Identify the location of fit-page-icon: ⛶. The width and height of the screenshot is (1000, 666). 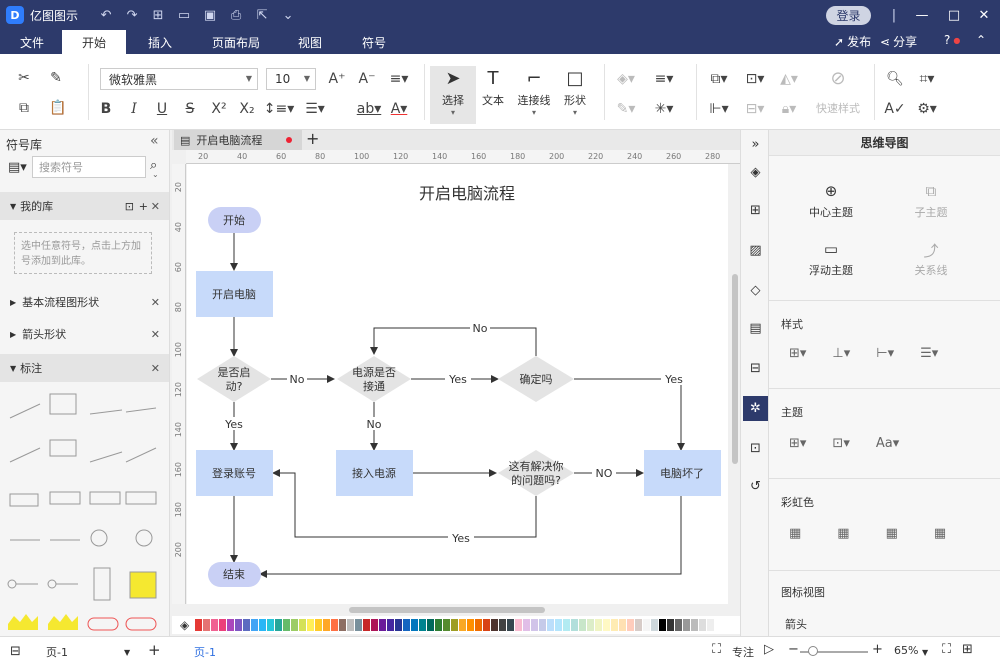
(946, 649).